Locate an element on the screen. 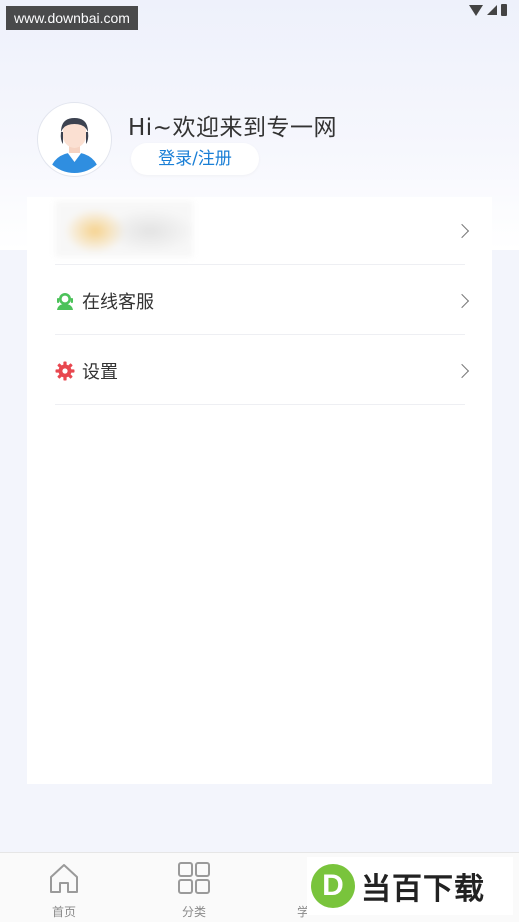 The image size is (519, 922). signal-icon is located at coordinates (492, 10).